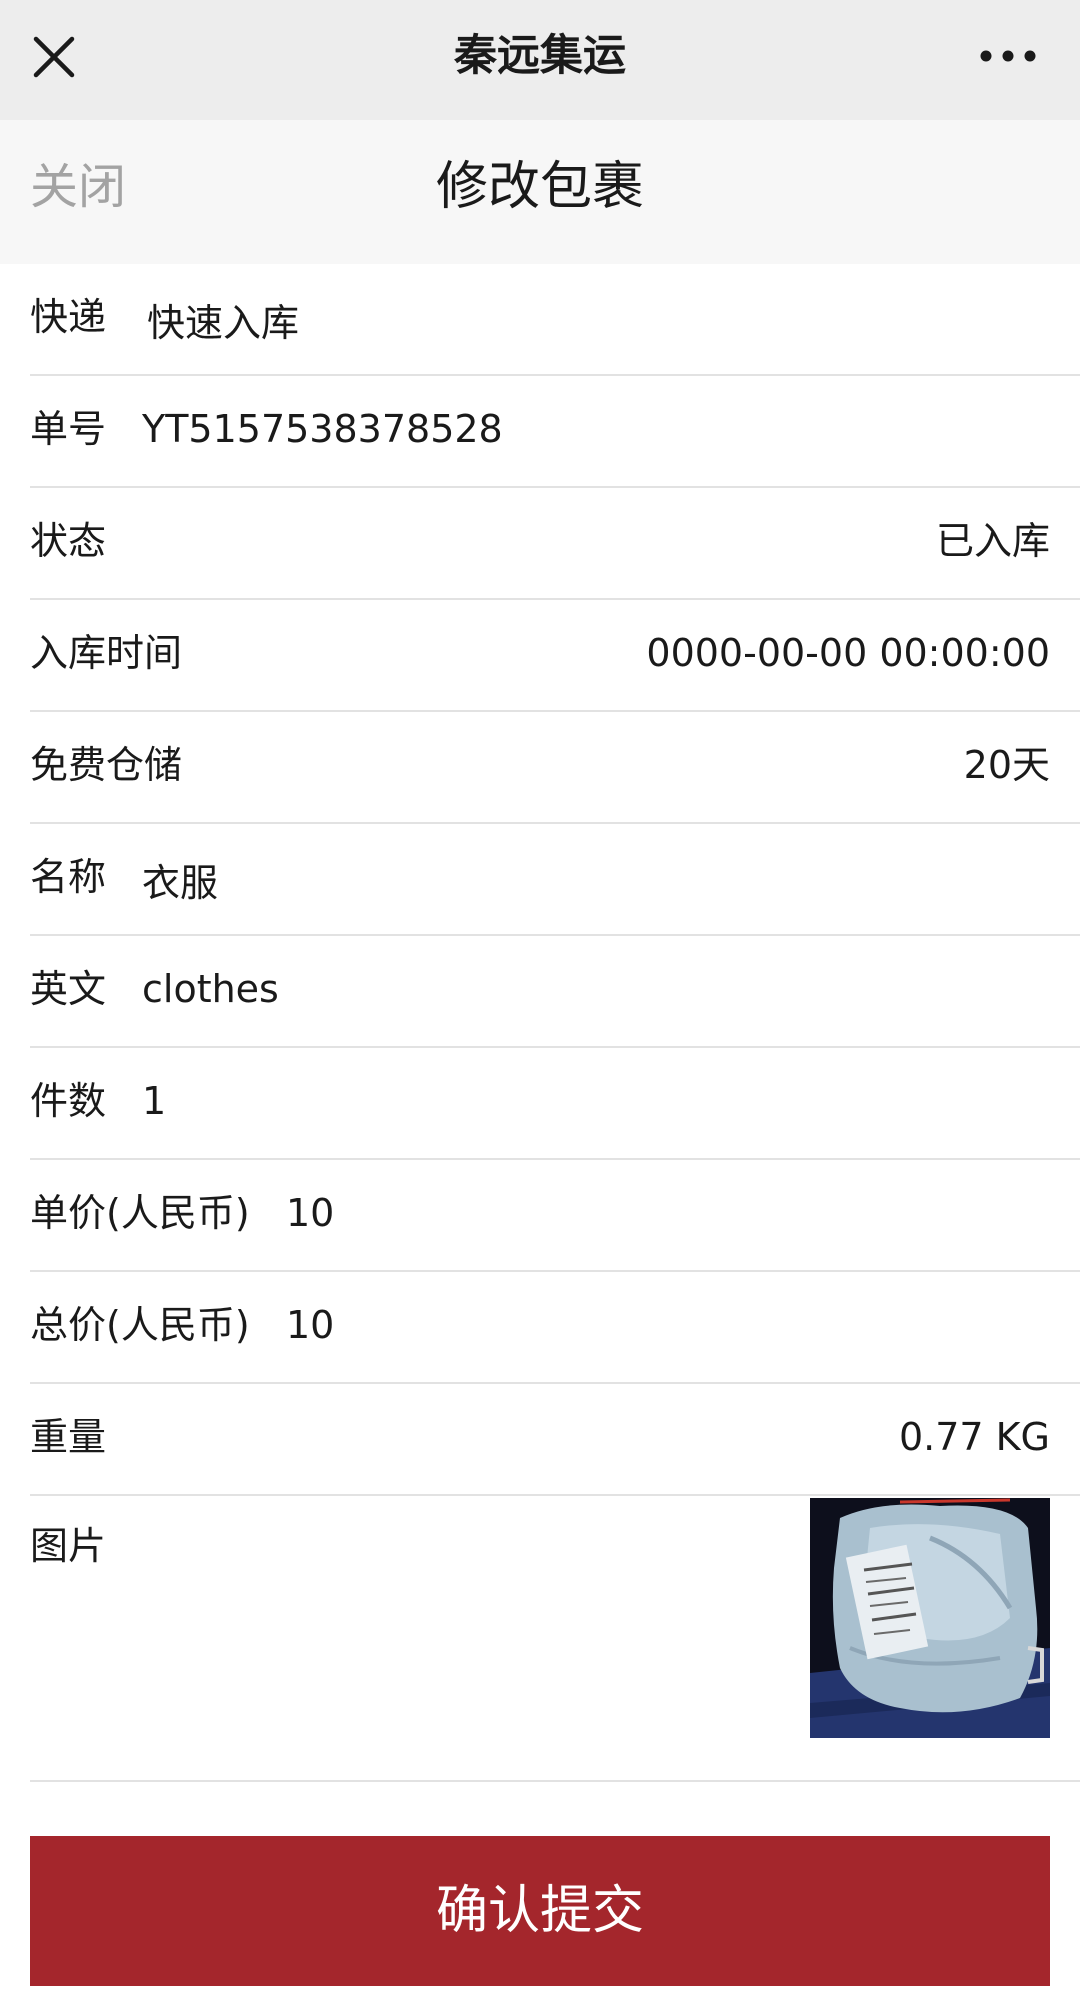 The width and height of the screenshot is (1080, 2010). What do you see at coordinates (555, 1104) in the screenshot?
I see `quantity-row: 件数 1` at bounding box center [555, 1104].